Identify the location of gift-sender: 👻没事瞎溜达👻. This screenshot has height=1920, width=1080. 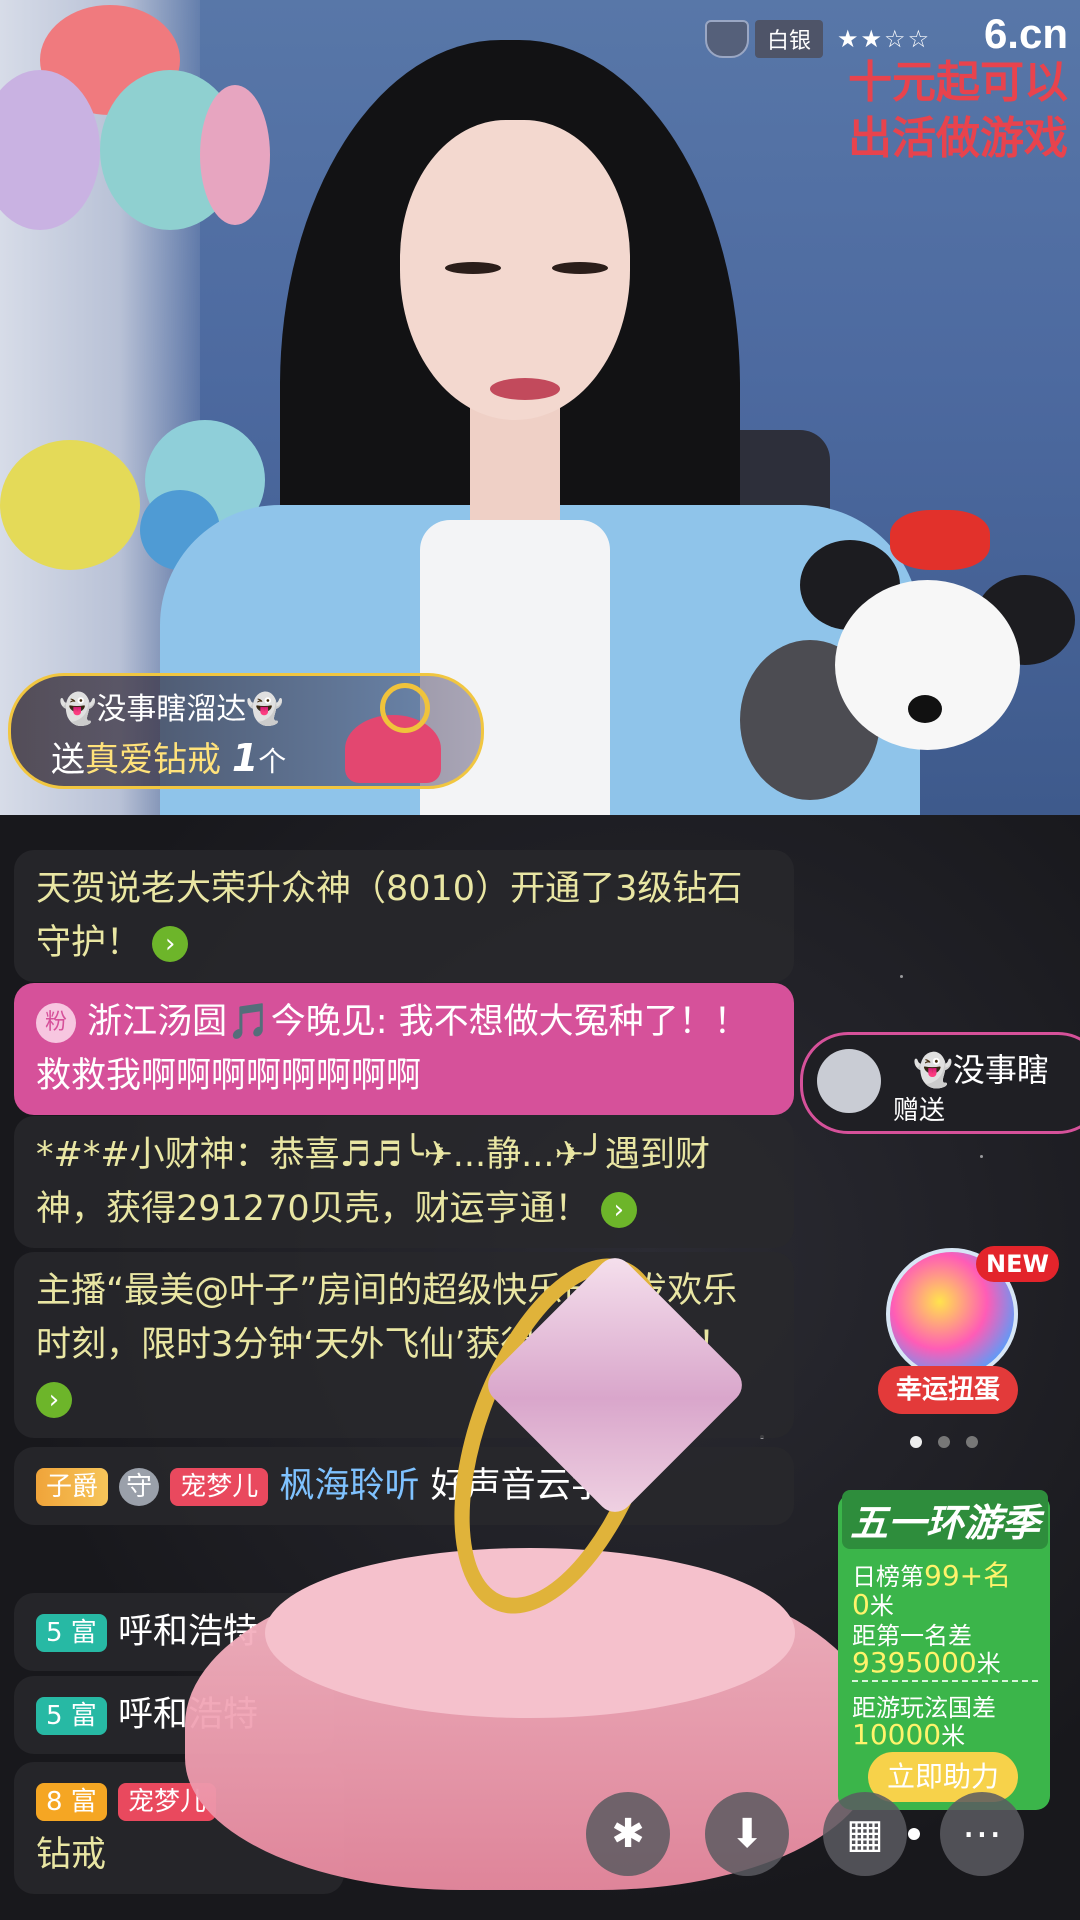
(171, 709).